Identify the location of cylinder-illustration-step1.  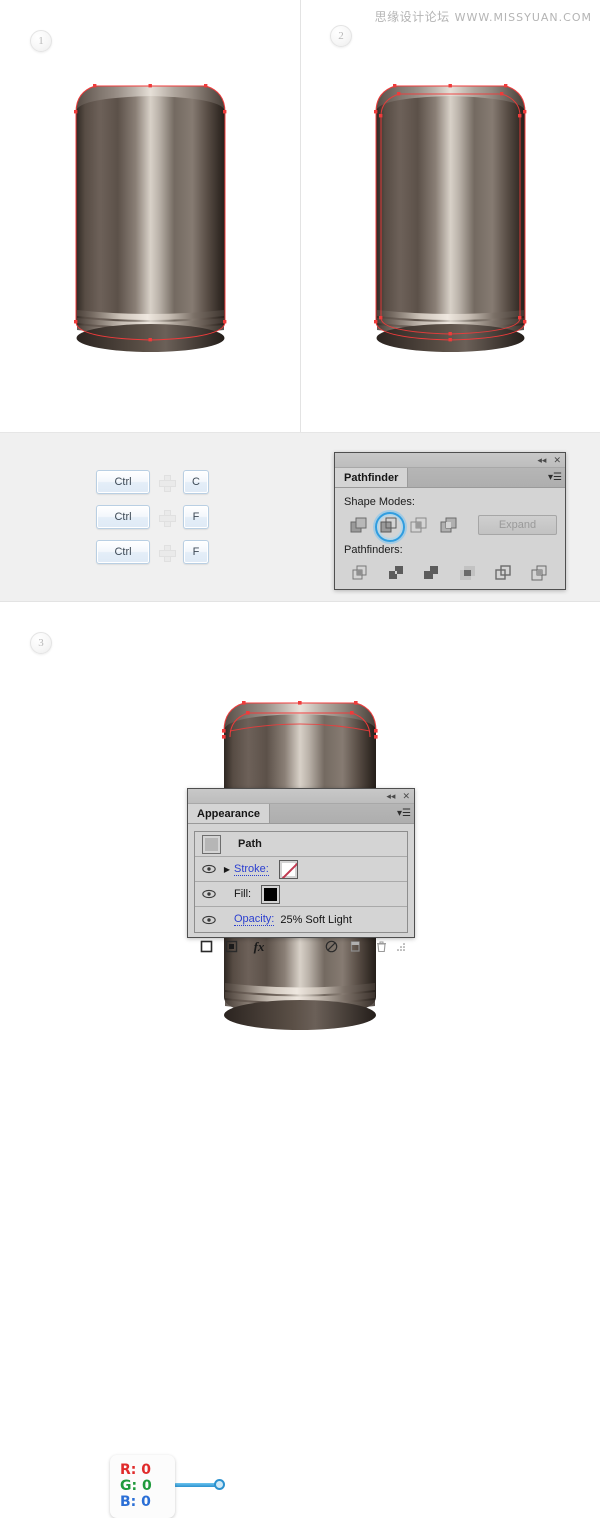
(150, 219).